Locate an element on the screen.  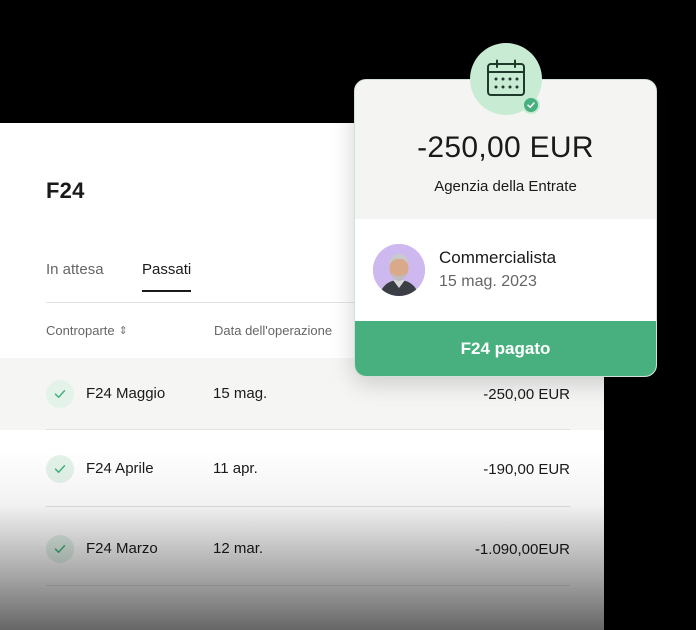
sort-icon: ⇕ is located at coordinates (123, 330).